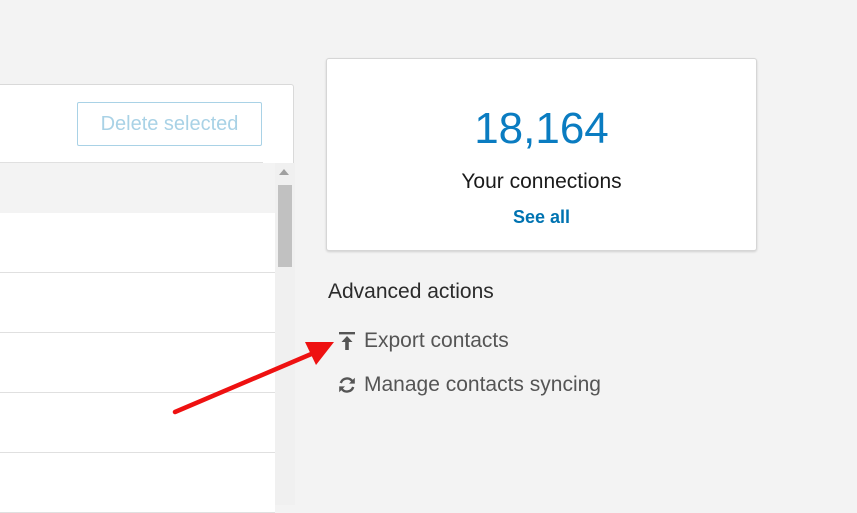 This screenshot has width=857, height=513. I want to click on manage-contacts-syncing-link: Manage contacts syncing, so click(469, 385).